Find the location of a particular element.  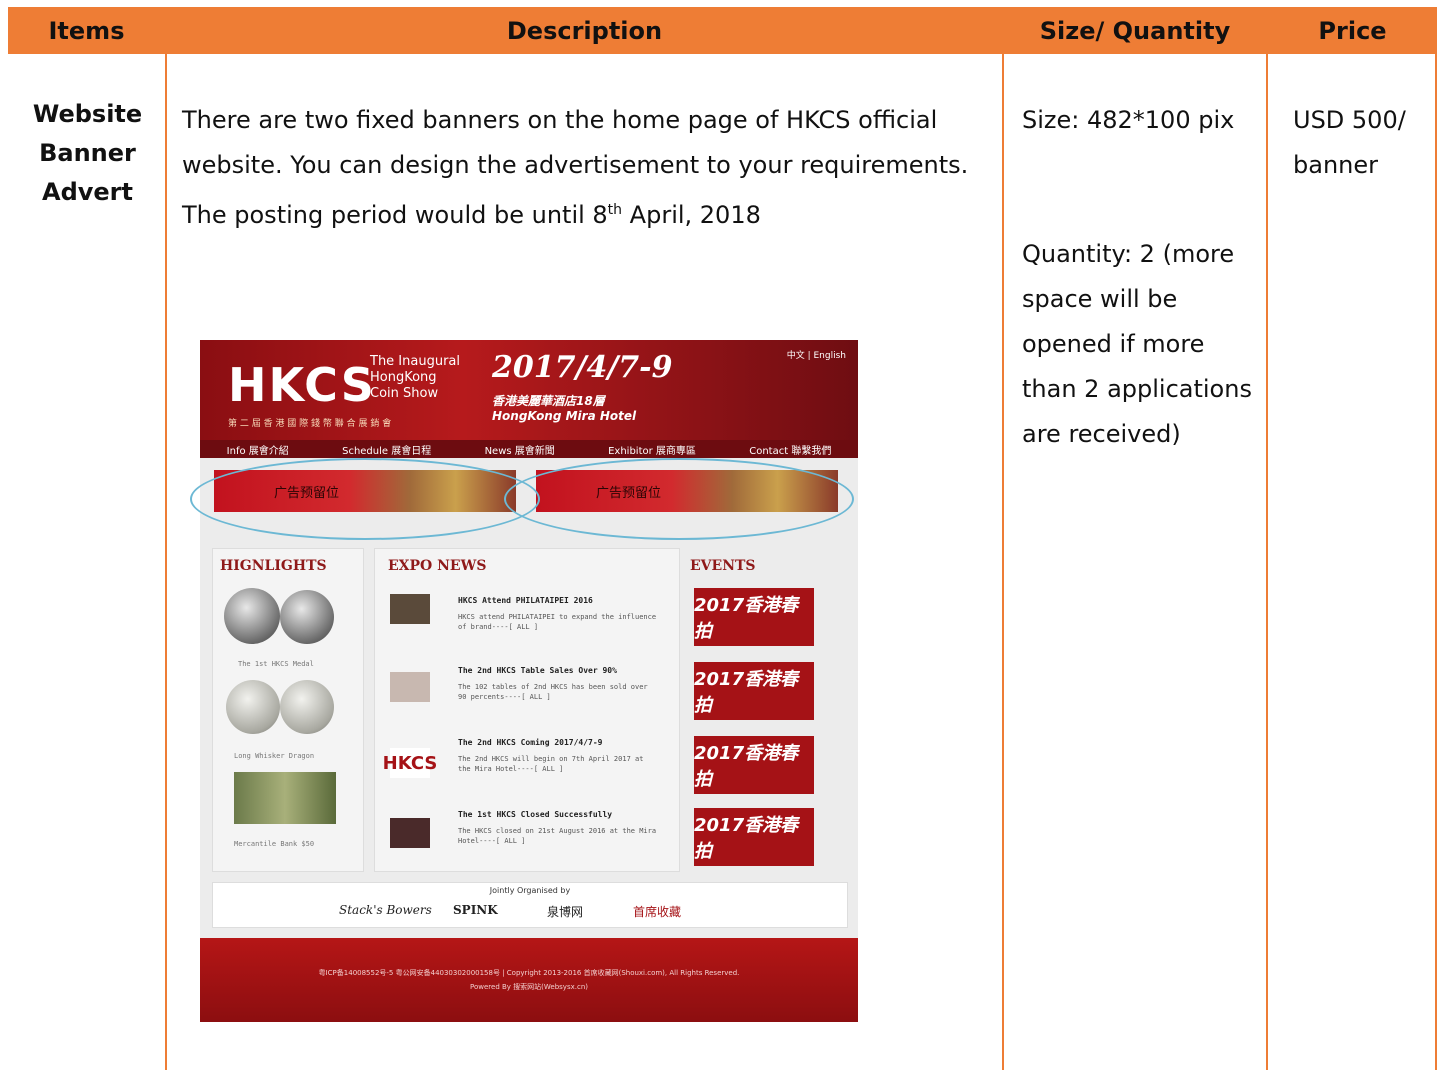

logo-subtitle: The Inaugural HongKong Coin Show is located at coordinates (415, 378).